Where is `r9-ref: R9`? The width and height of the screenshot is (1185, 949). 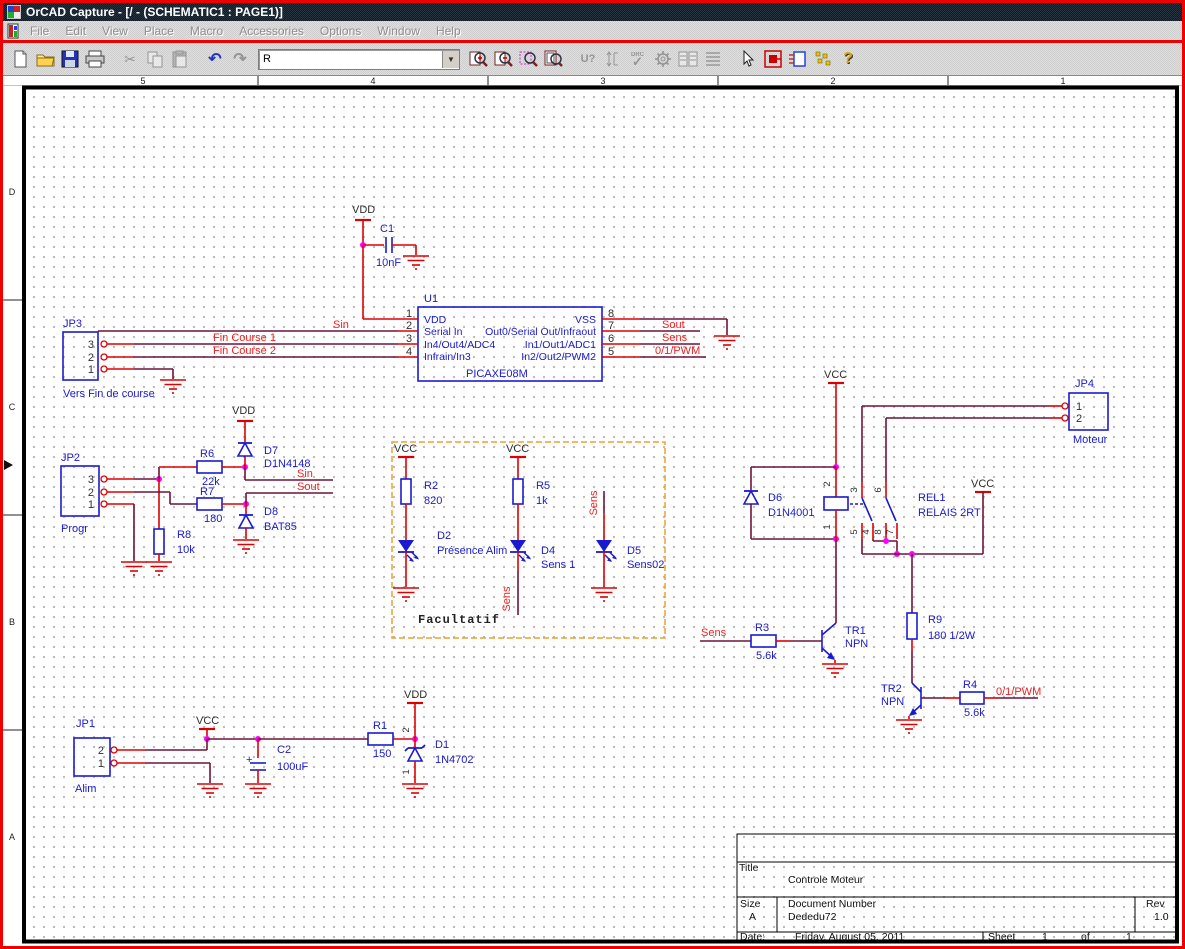
r9-ref: R9 is located at coordinates (935, 620).